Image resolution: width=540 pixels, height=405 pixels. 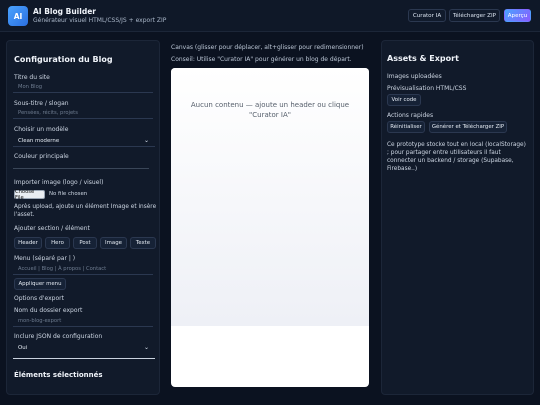 What do you see at coordinates (64, 11) in the screenshot?
I see `app-title: AI Blog Builder` at bounding box center [64, 11].